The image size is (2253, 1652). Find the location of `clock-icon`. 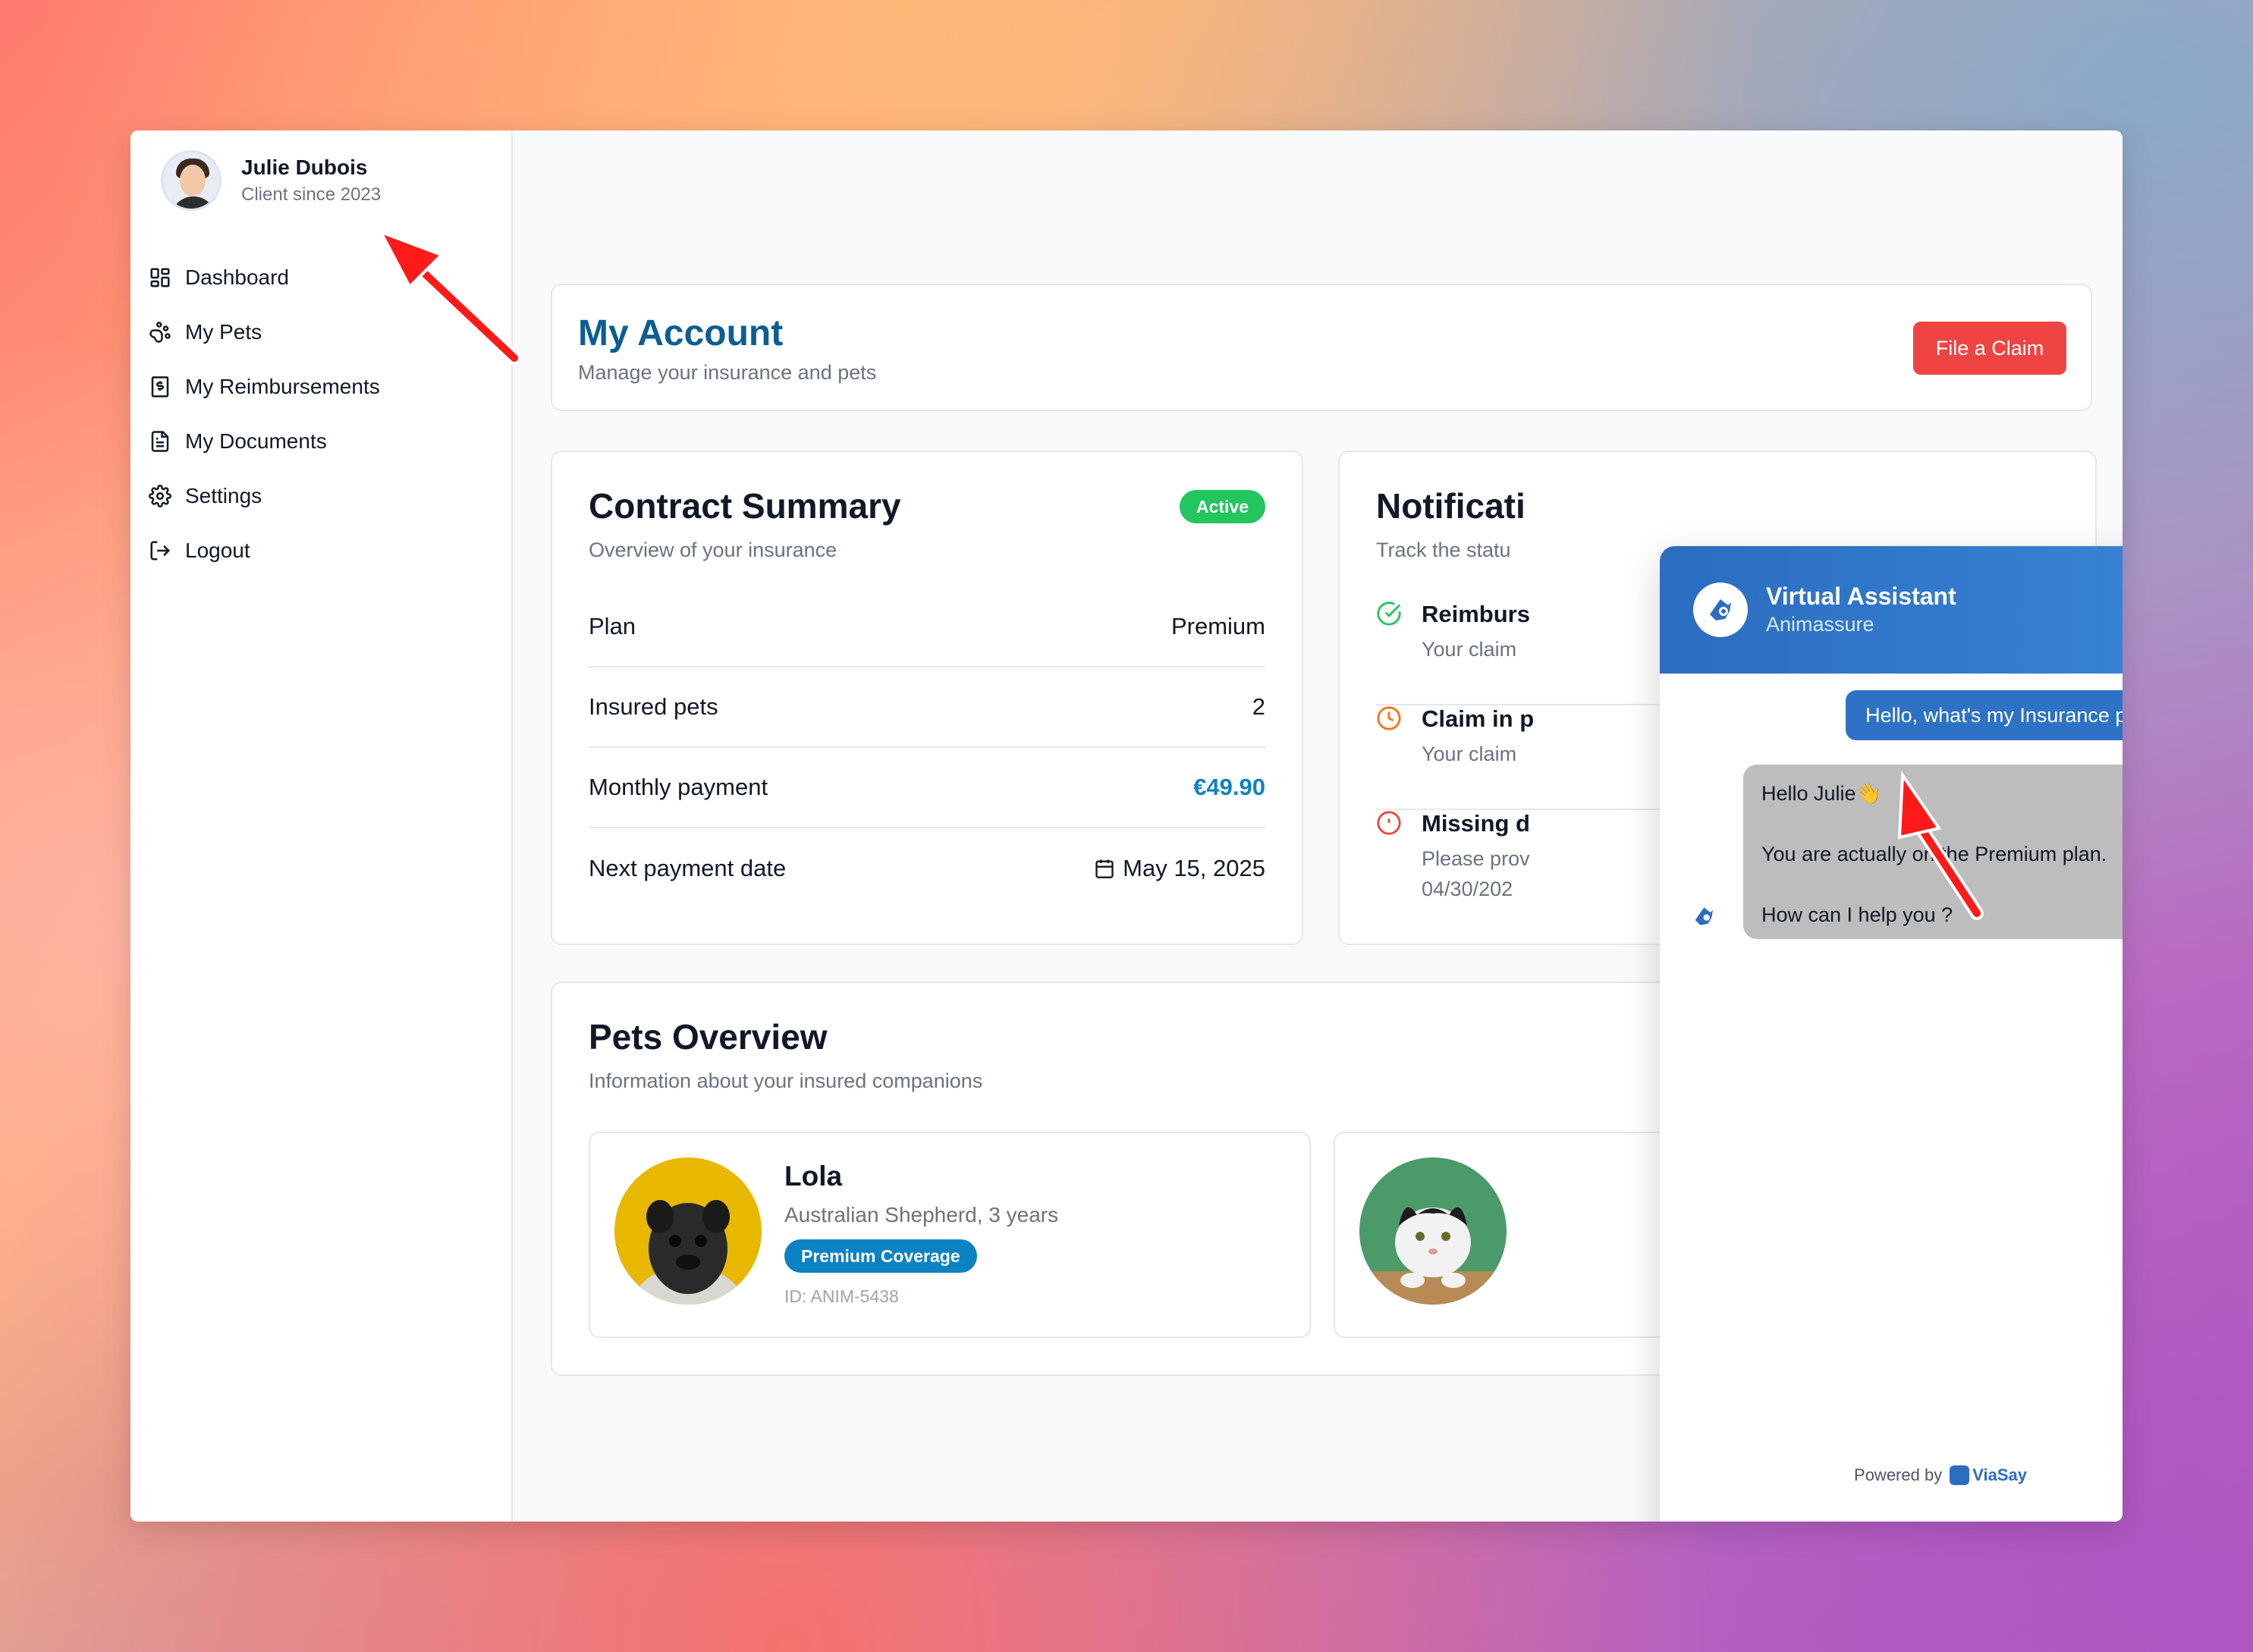

clock-icon is located at coordinates (1389, 718).